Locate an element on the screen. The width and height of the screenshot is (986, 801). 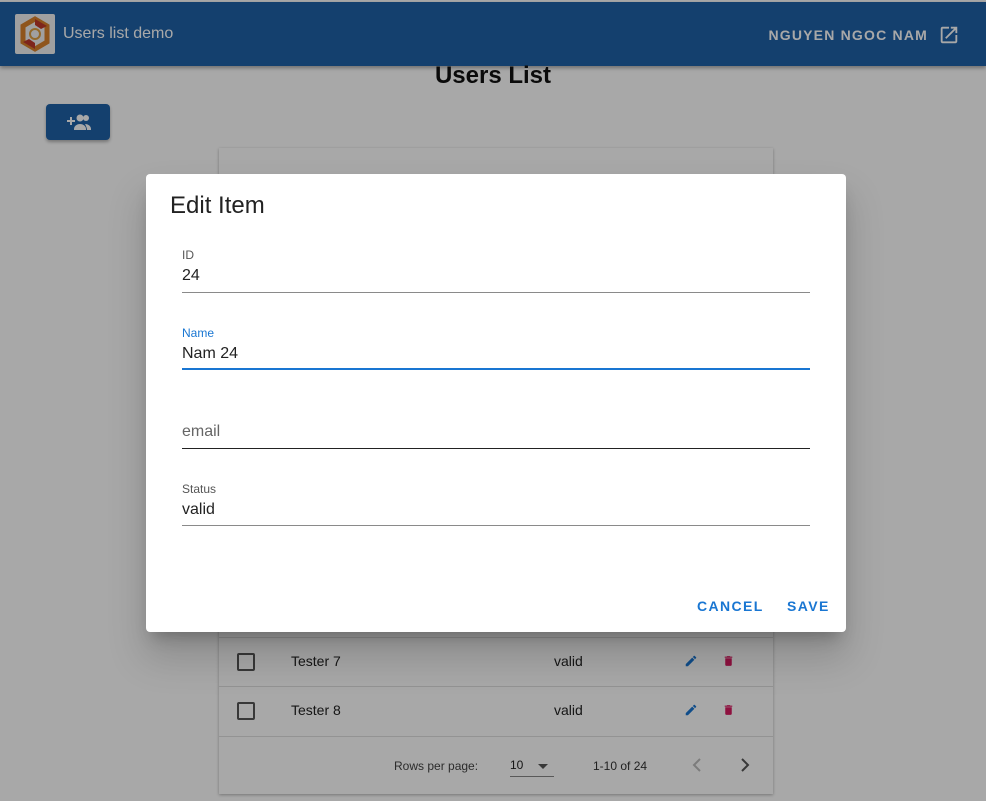
email-underline is located at coordinates (496, 448).